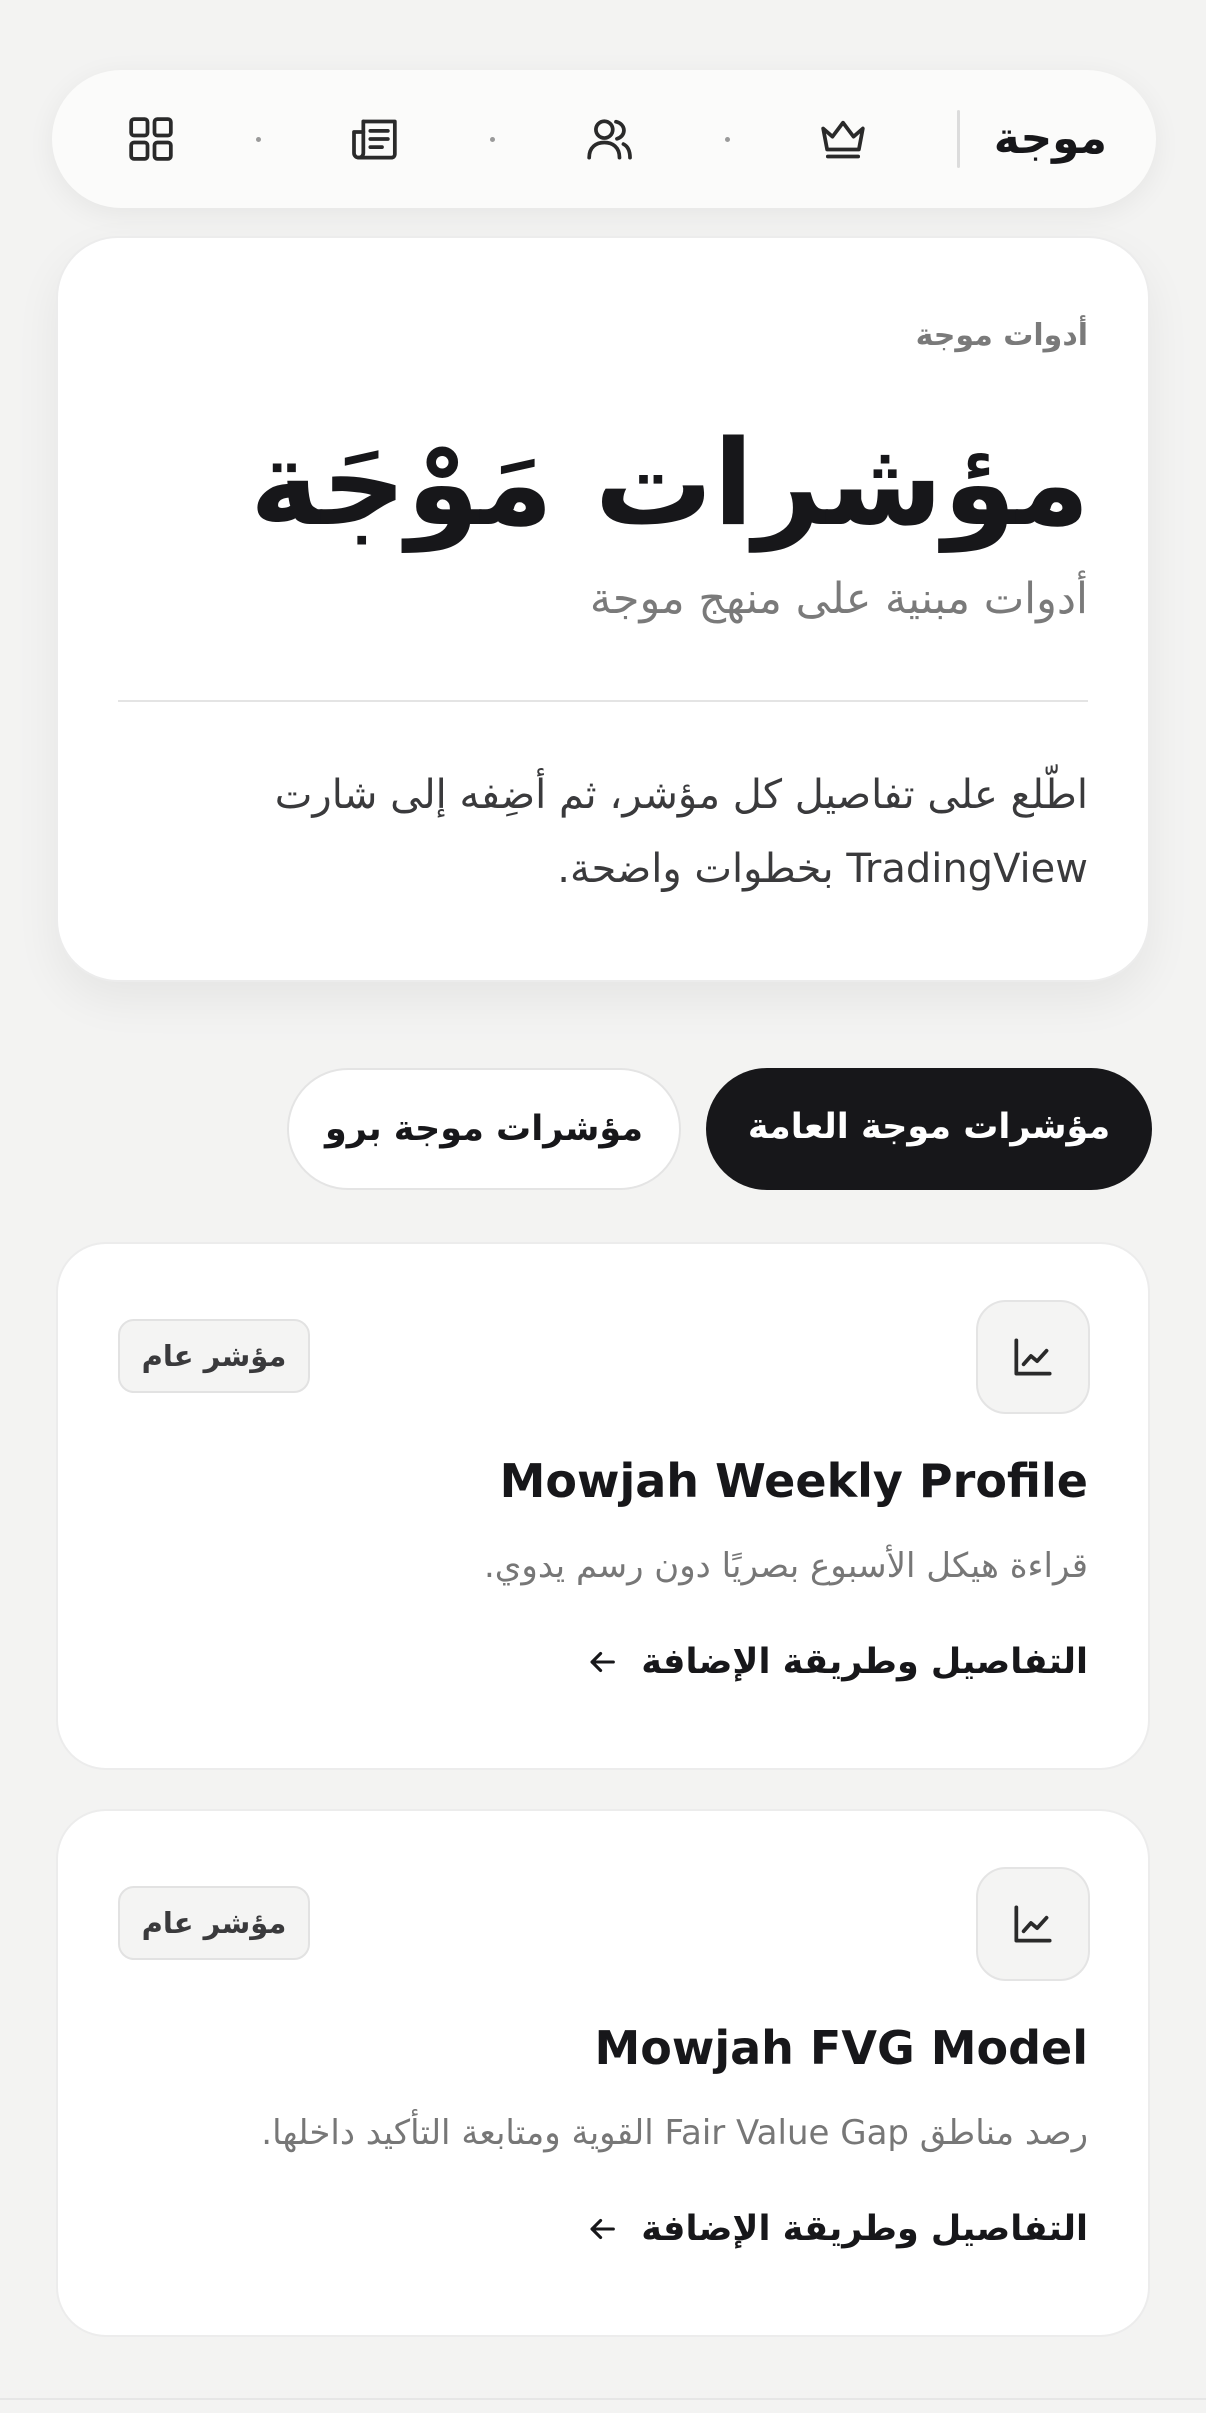 Image resolution: width=1206 pixels, height=2413 pixels. What do you see at coordinates (841, 2048) in the screenshot?
I see `indicator-name: Mowjah FVG Model` at bounding box center [841, 2048].